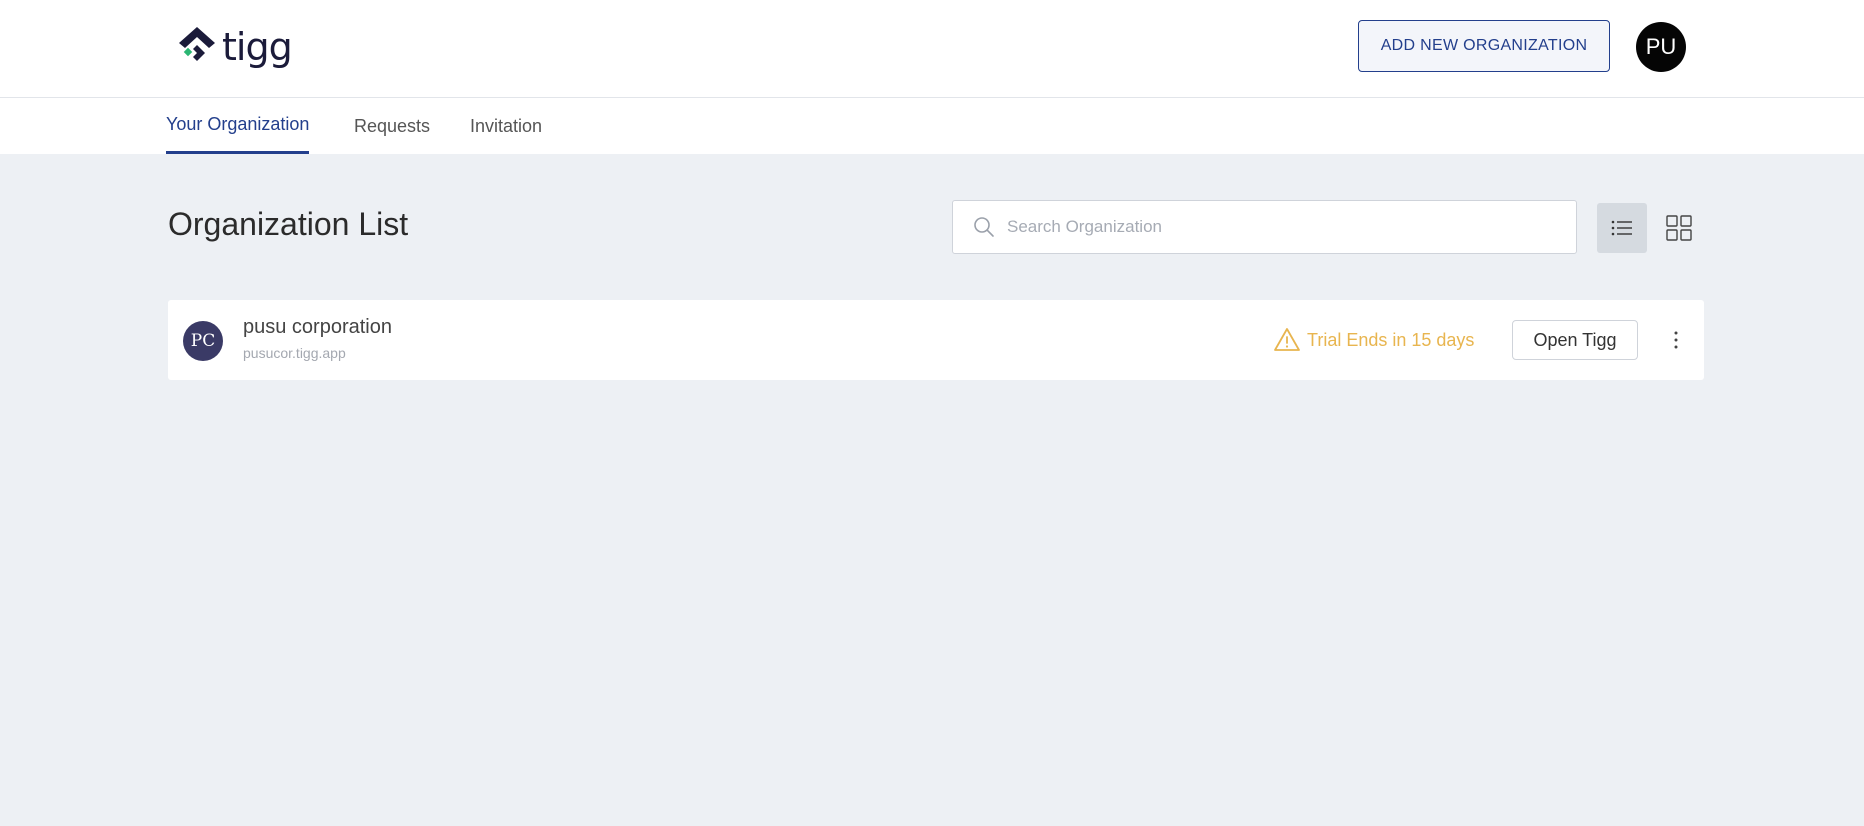  I want to click on logo-text: tigg, so click(257, 47).